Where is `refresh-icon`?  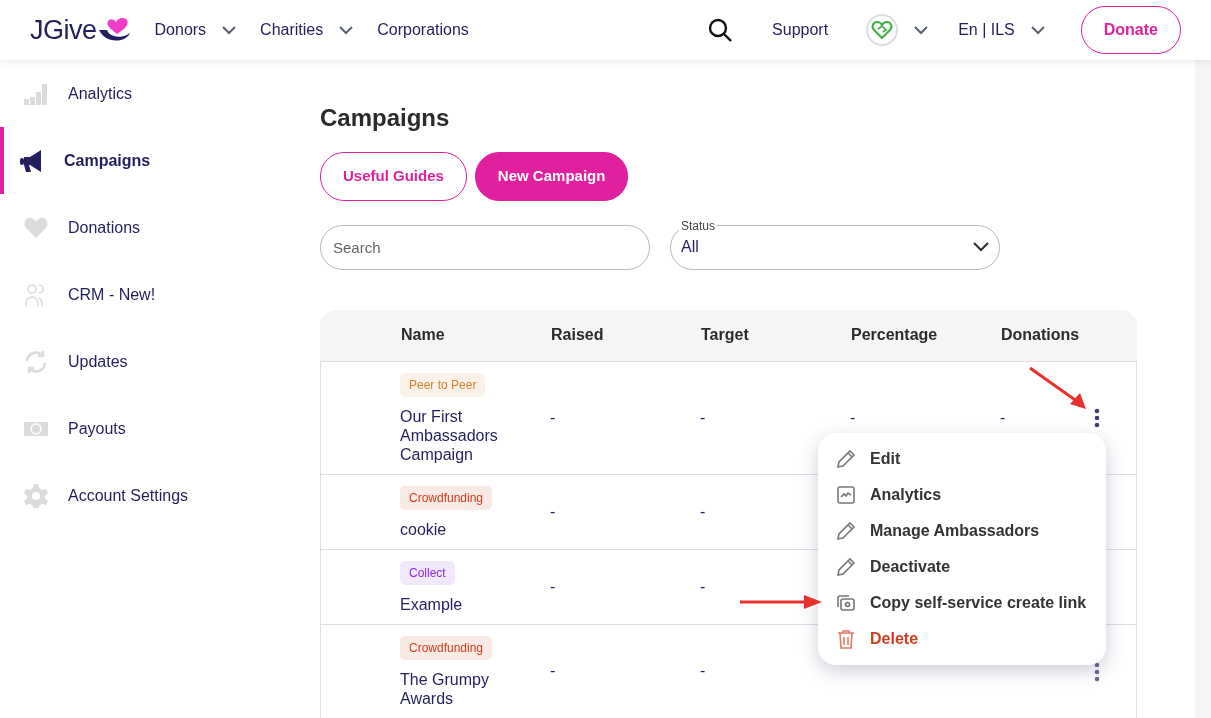
refresh-icon is located at coordinates (36, 361).